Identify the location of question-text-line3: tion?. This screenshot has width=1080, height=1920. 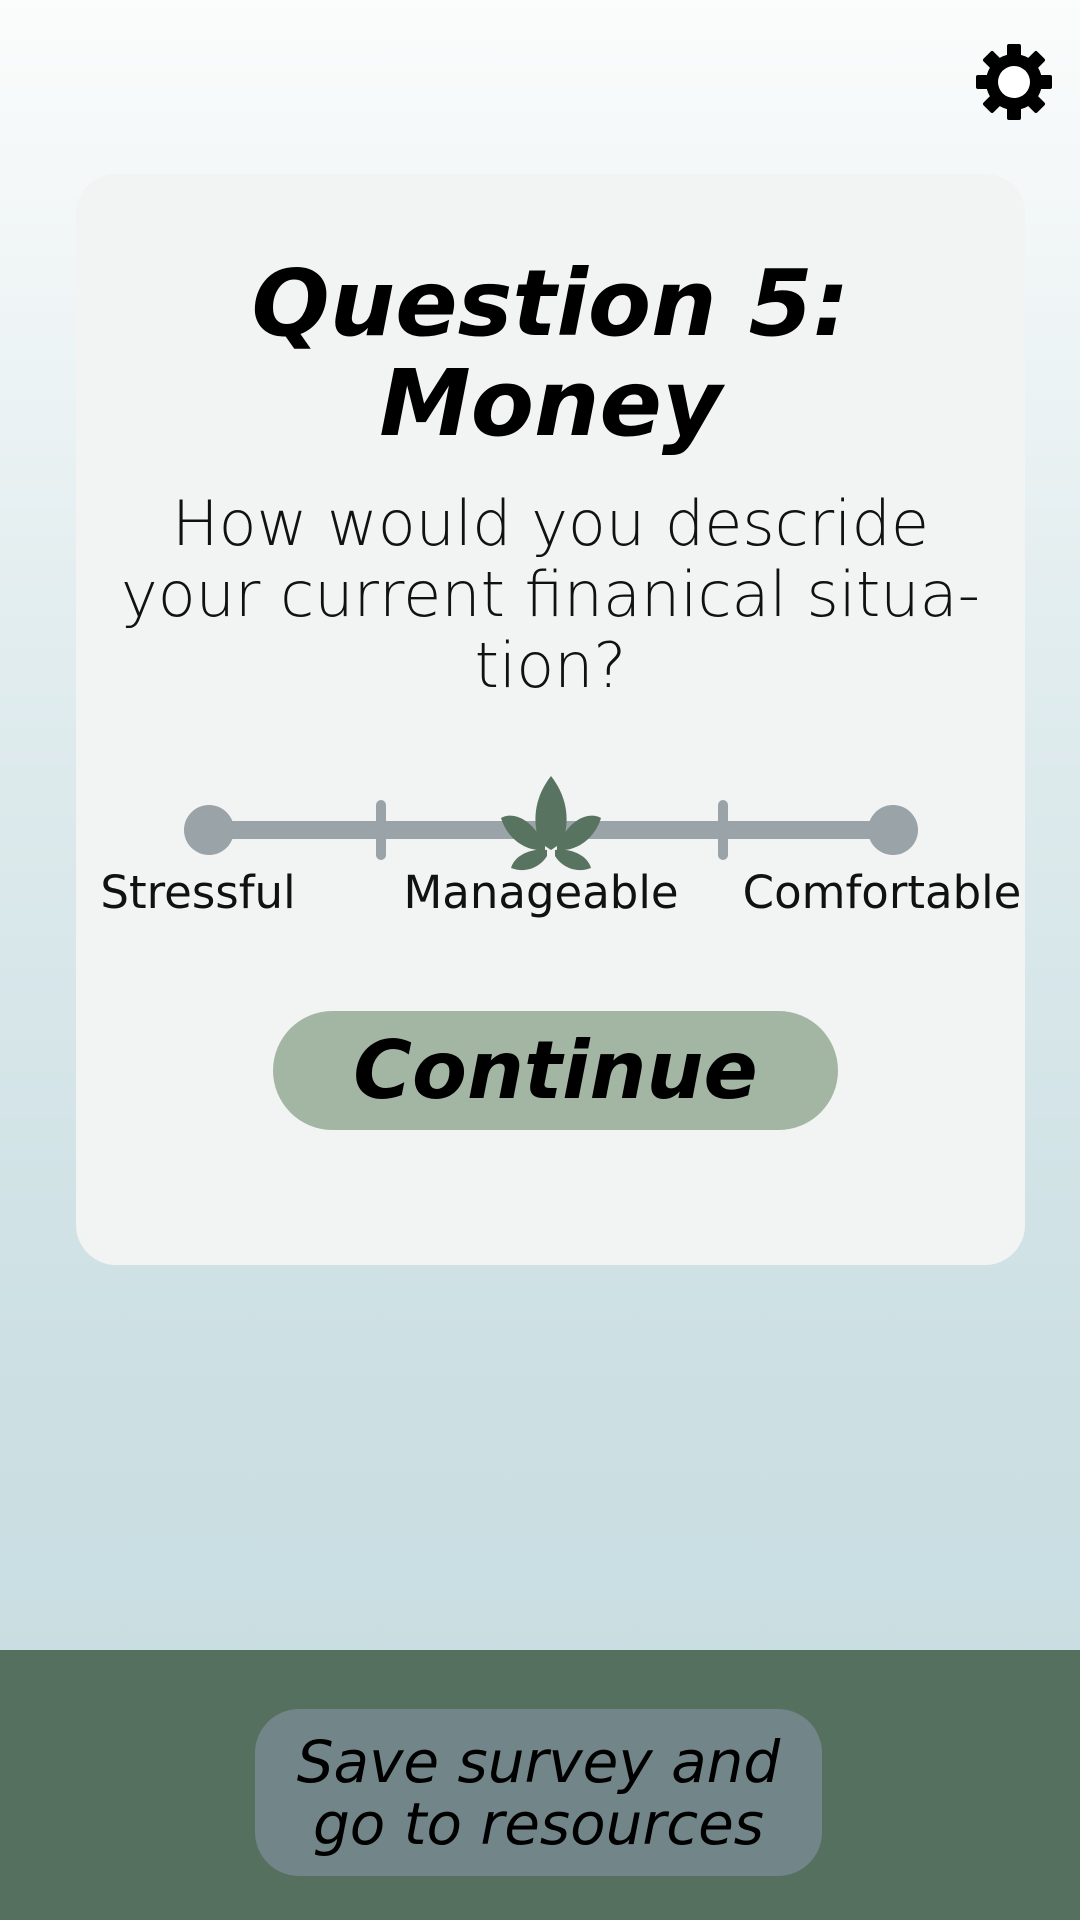
(550, 665).